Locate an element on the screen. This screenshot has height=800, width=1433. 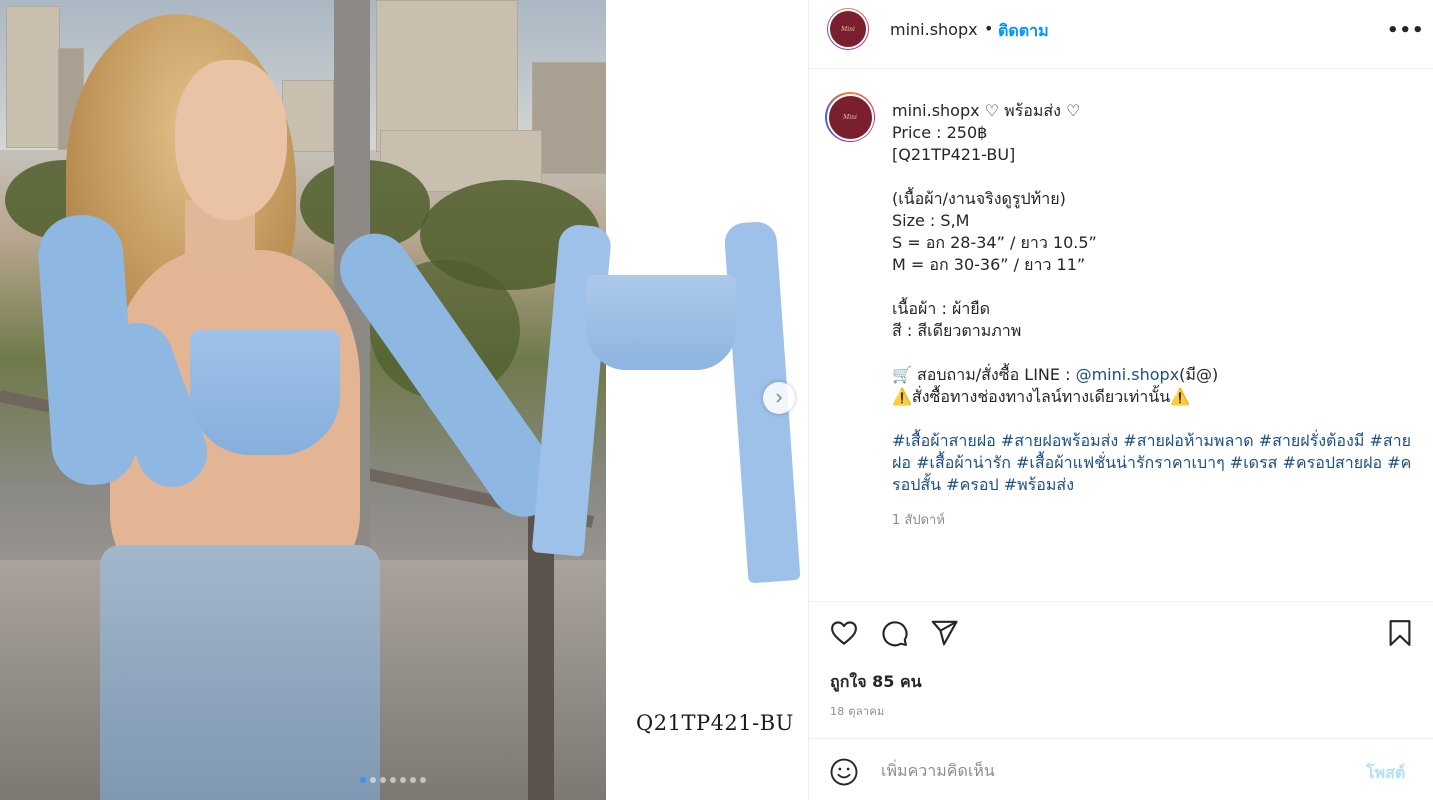
comment-composer: โพสต์ is located at coordinates (1121, 769).